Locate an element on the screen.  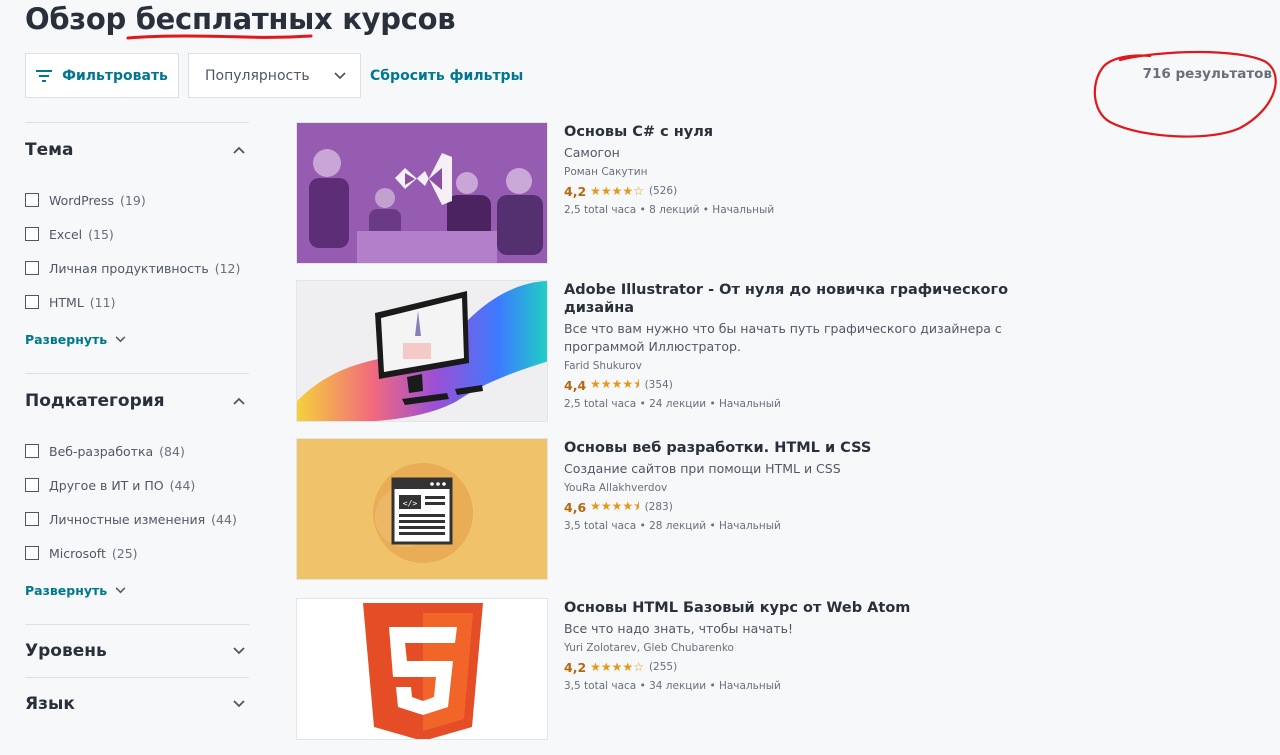
reset-filters-link: Сбросить фильтры is located at coordinates (446, 76).